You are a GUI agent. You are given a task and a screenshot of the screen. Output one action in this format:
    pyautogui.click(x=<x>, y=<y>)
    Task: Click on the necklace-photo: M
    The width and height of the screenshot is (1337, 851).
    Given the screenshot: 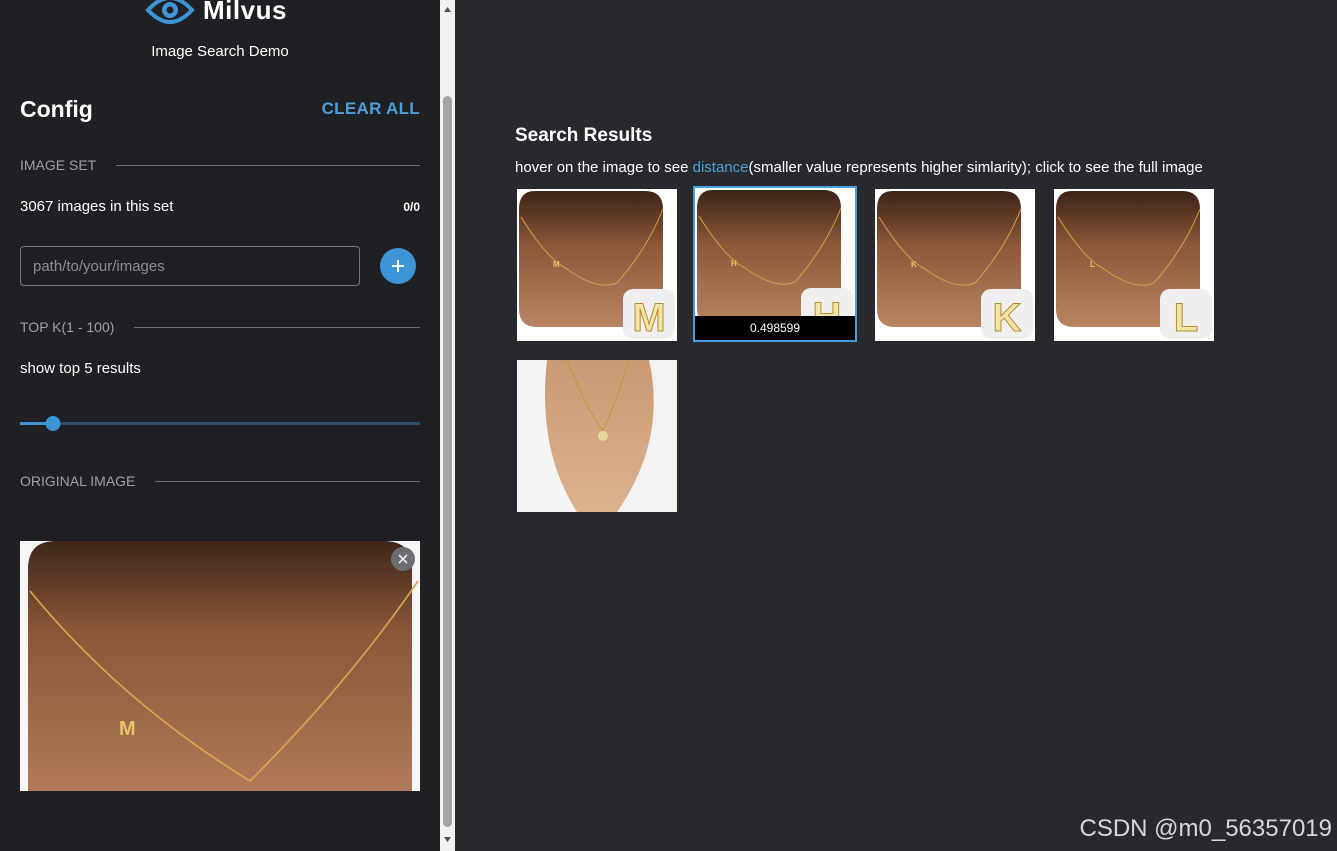 What is the action you would take?
    pyautogui.click(x=220, y=666)
    